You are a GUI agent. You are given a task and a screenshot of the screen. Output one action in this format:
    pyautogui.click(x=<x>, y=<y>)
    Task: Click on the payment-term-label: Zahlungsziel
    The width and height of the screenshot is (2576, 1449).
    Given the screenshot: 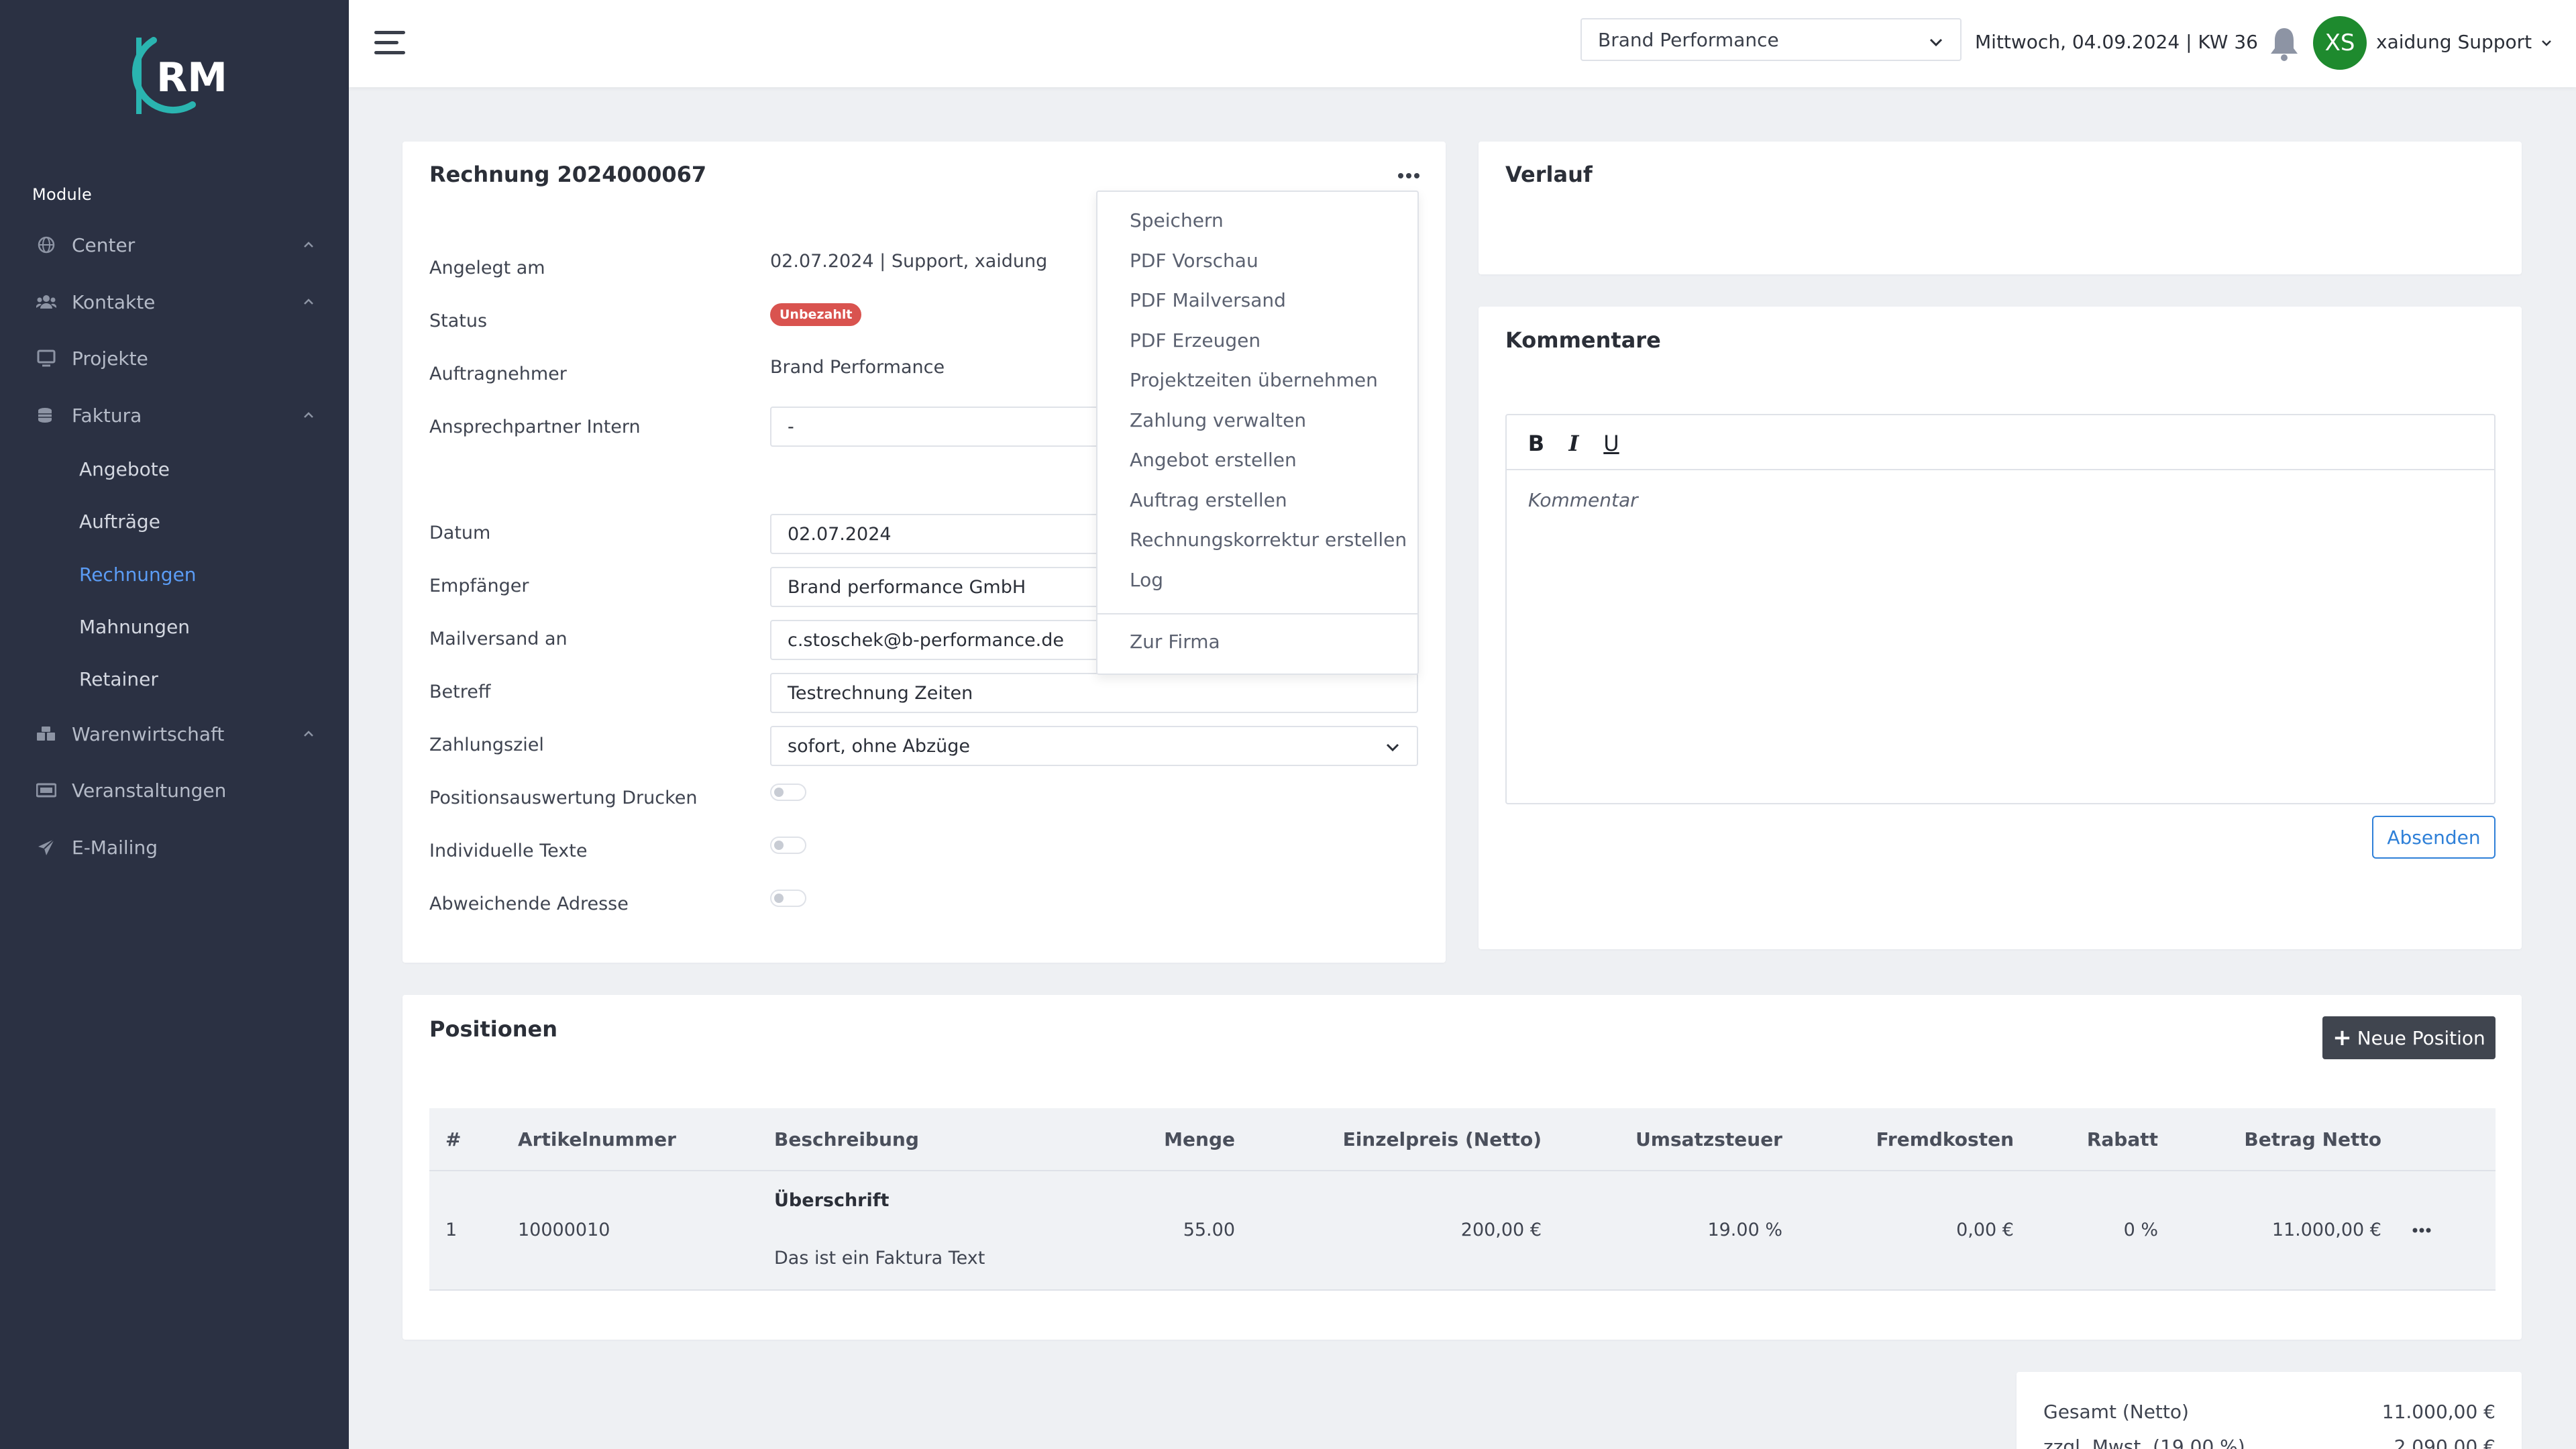 What is the action you would take?
    pyautogui.click(x=486, y=745)
    